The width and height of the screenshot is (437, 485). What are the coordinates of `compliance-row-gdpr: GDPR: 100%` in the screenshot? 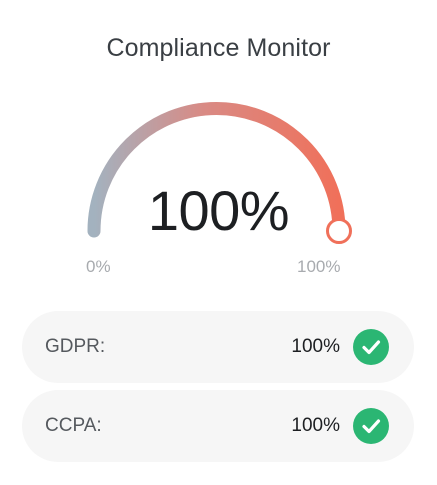 It's located at (218, 347).